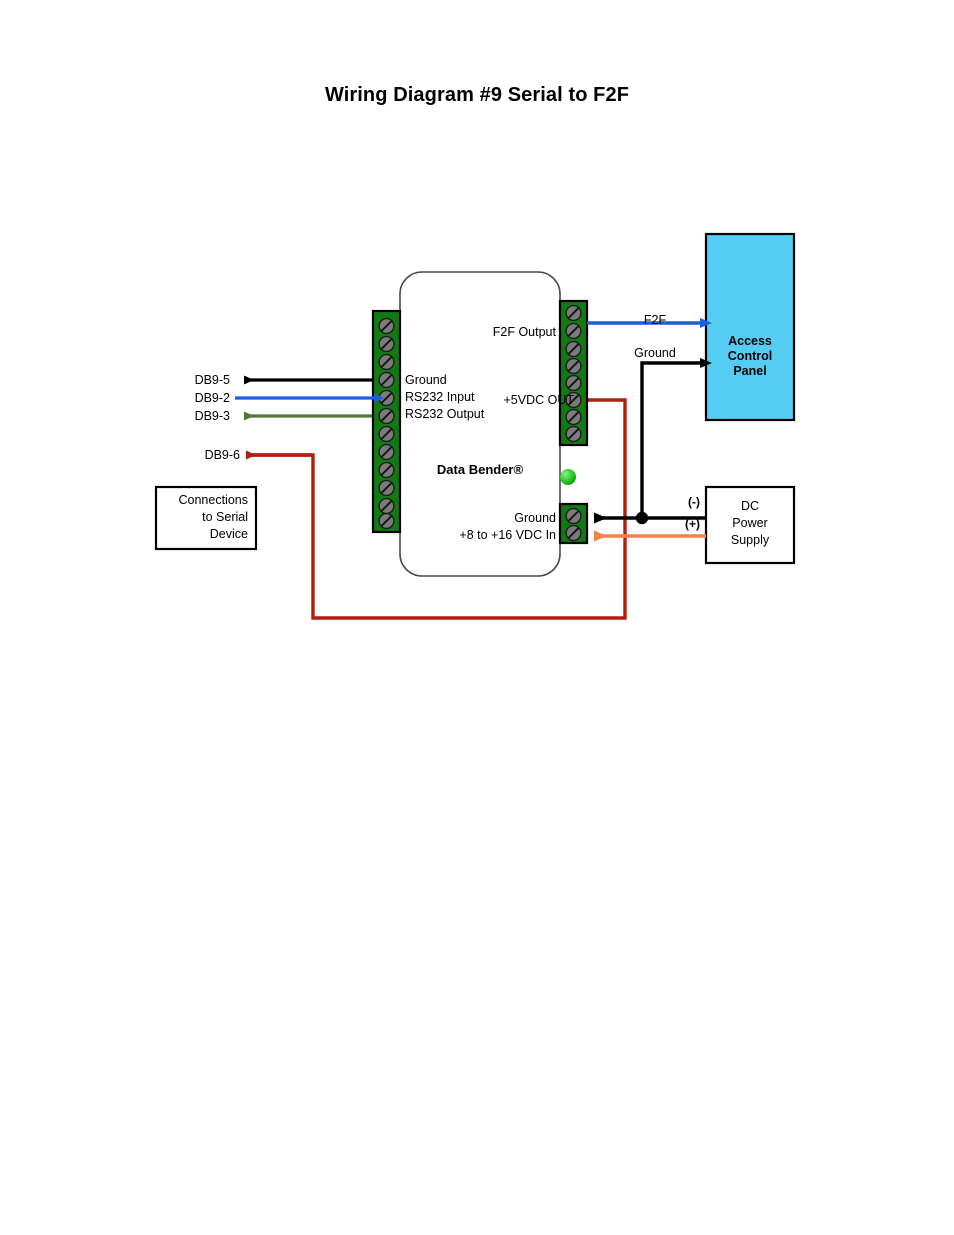 This screenshot has height=1235, width=954. Describe the element at coordinates (655, 353) in the screenshot. I see `label-wire-ground: Ground` at that location.